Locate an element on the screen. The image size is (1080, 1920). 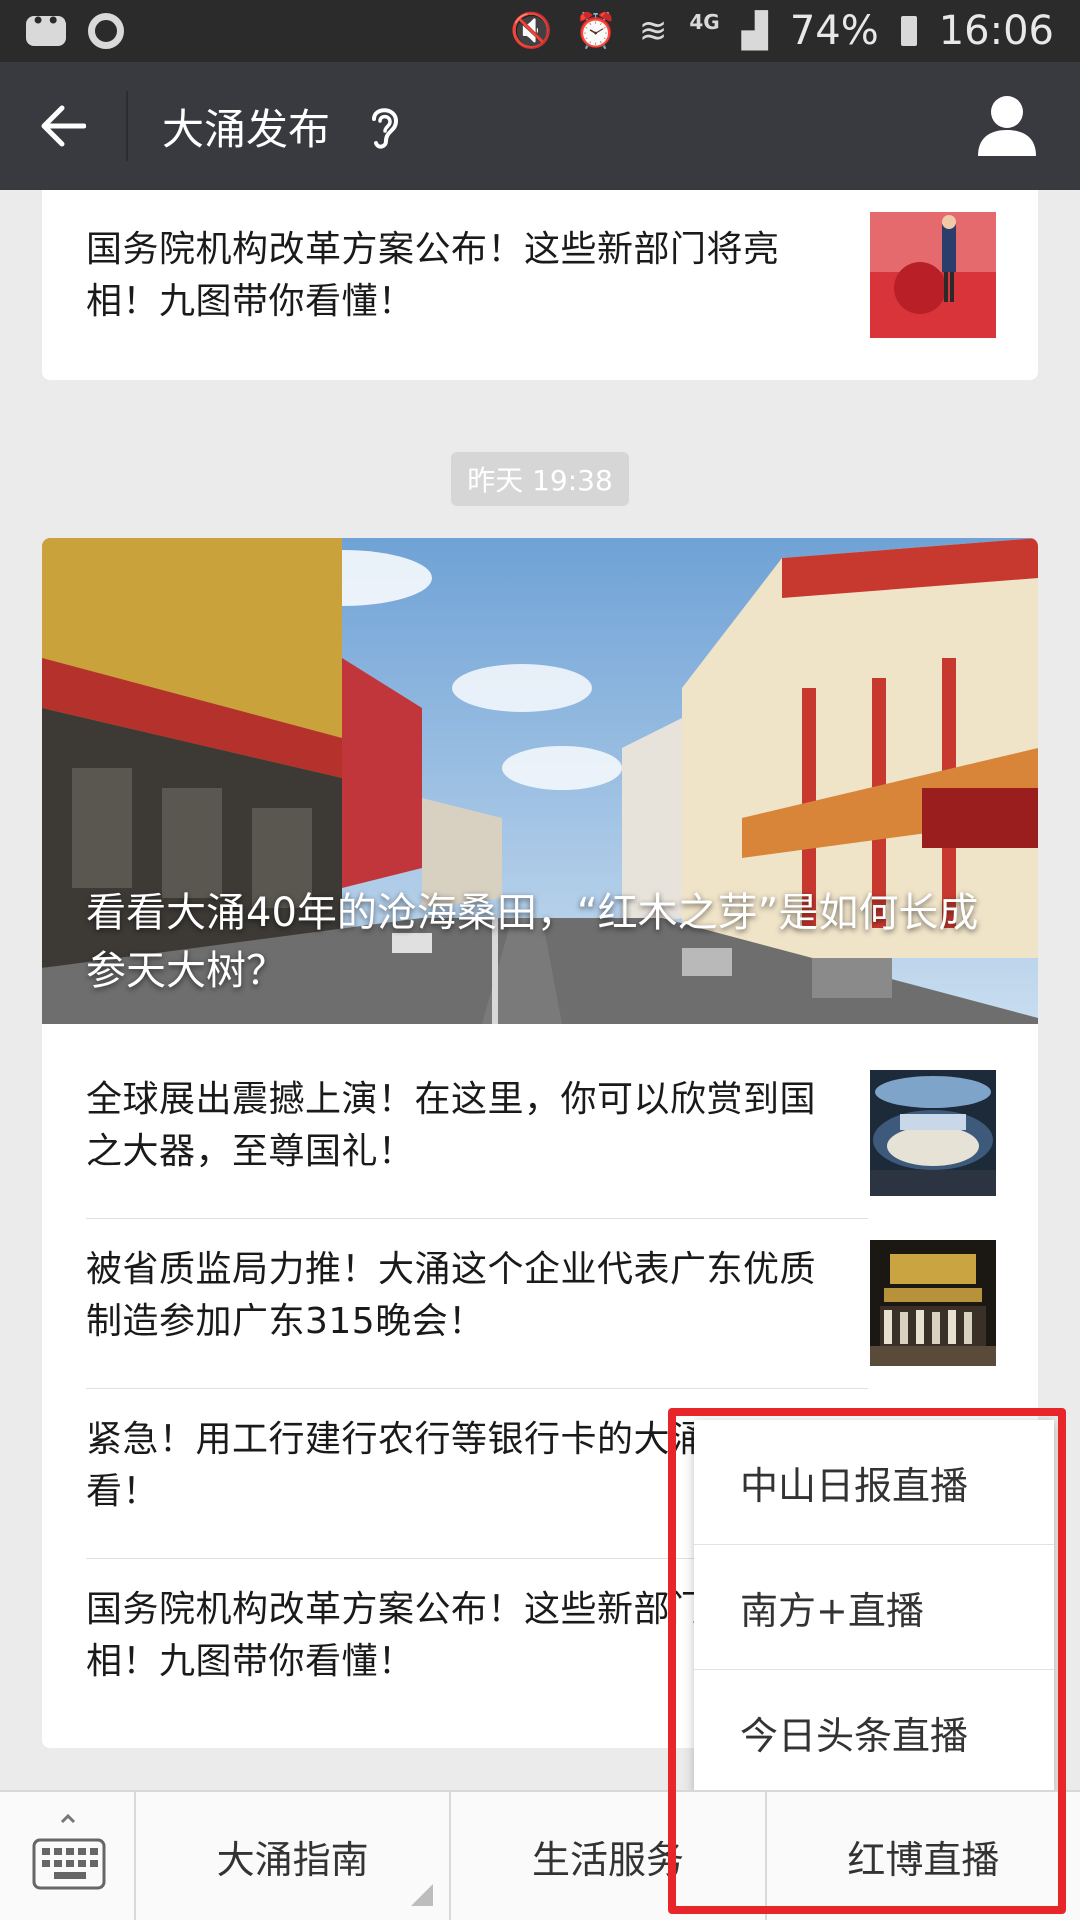
hero-article-title: 看看大涌40年的沧海桑田，“红木之芽”是如何长成参天大树？ is located at coordinates (532, 942).